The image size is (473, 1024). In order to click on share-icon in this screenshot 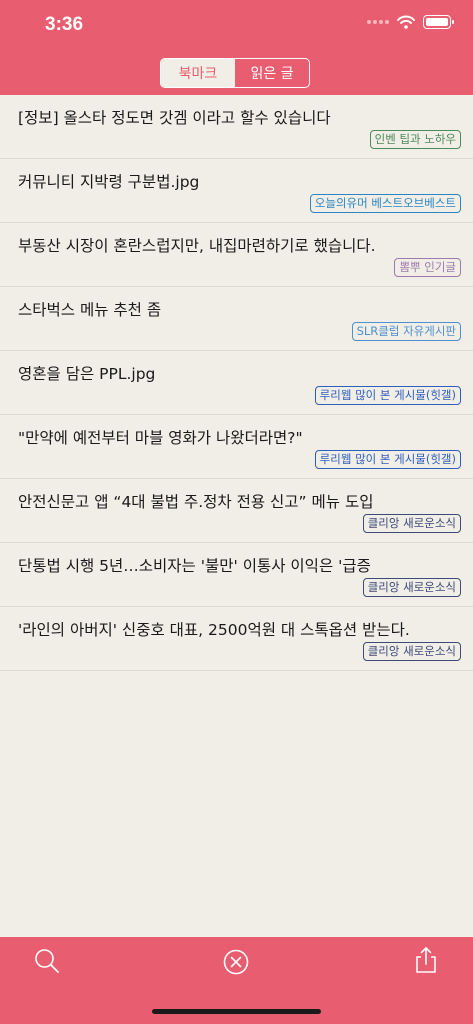, I will do `click(426, 960)`.